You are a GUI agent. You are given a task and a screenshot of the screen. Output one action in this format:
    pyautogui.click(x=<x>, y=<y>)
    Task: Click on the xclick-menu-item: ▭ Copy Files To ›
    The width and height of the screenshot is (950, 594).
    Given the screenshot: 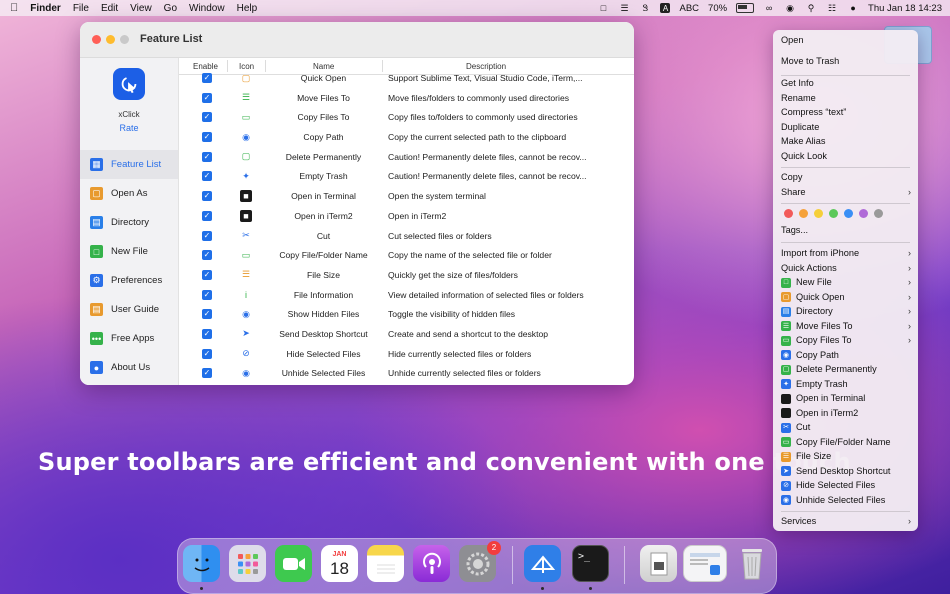 What is the action you would take?
    pyautogui.click(x=846, y=340)
    